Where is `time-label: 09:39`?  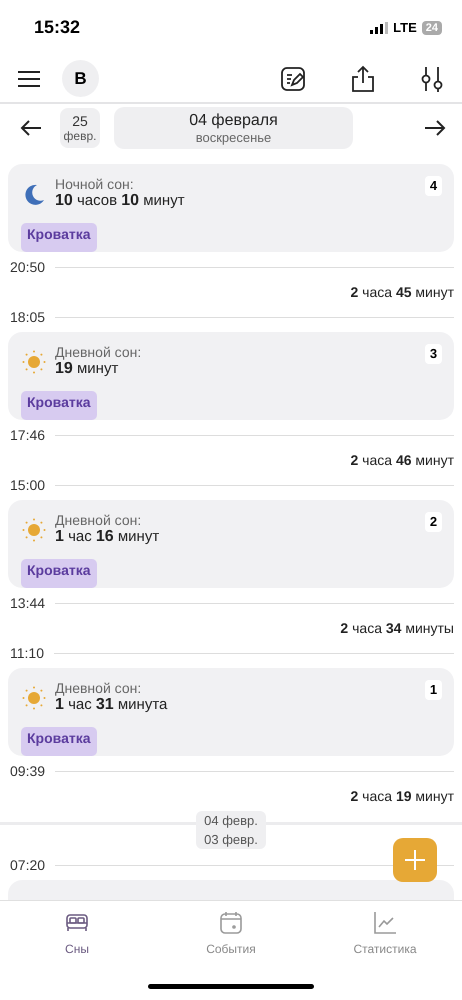
time-label: 09:39 is located at coordinates (28, 771).